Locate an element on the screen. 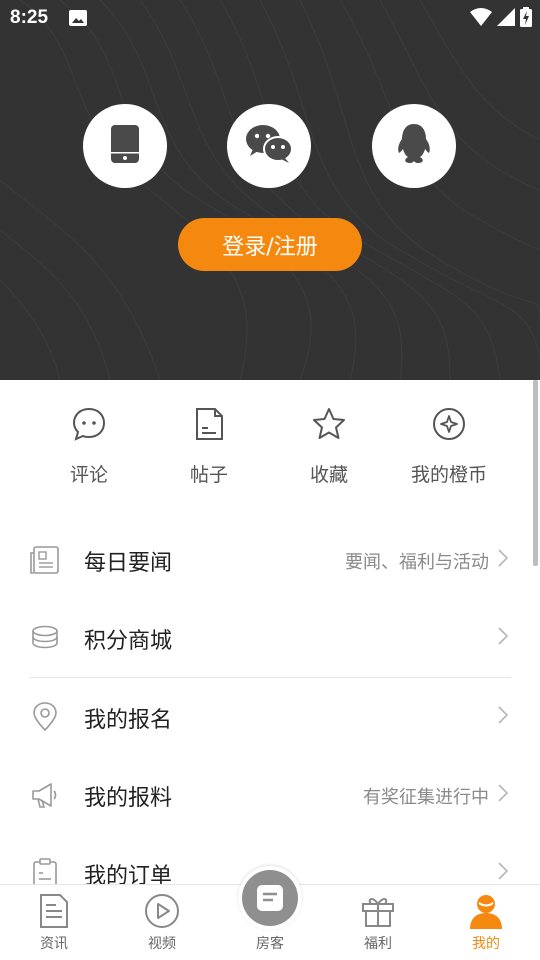  menu-label: 我的报名 is located at coordinates (128, 720).